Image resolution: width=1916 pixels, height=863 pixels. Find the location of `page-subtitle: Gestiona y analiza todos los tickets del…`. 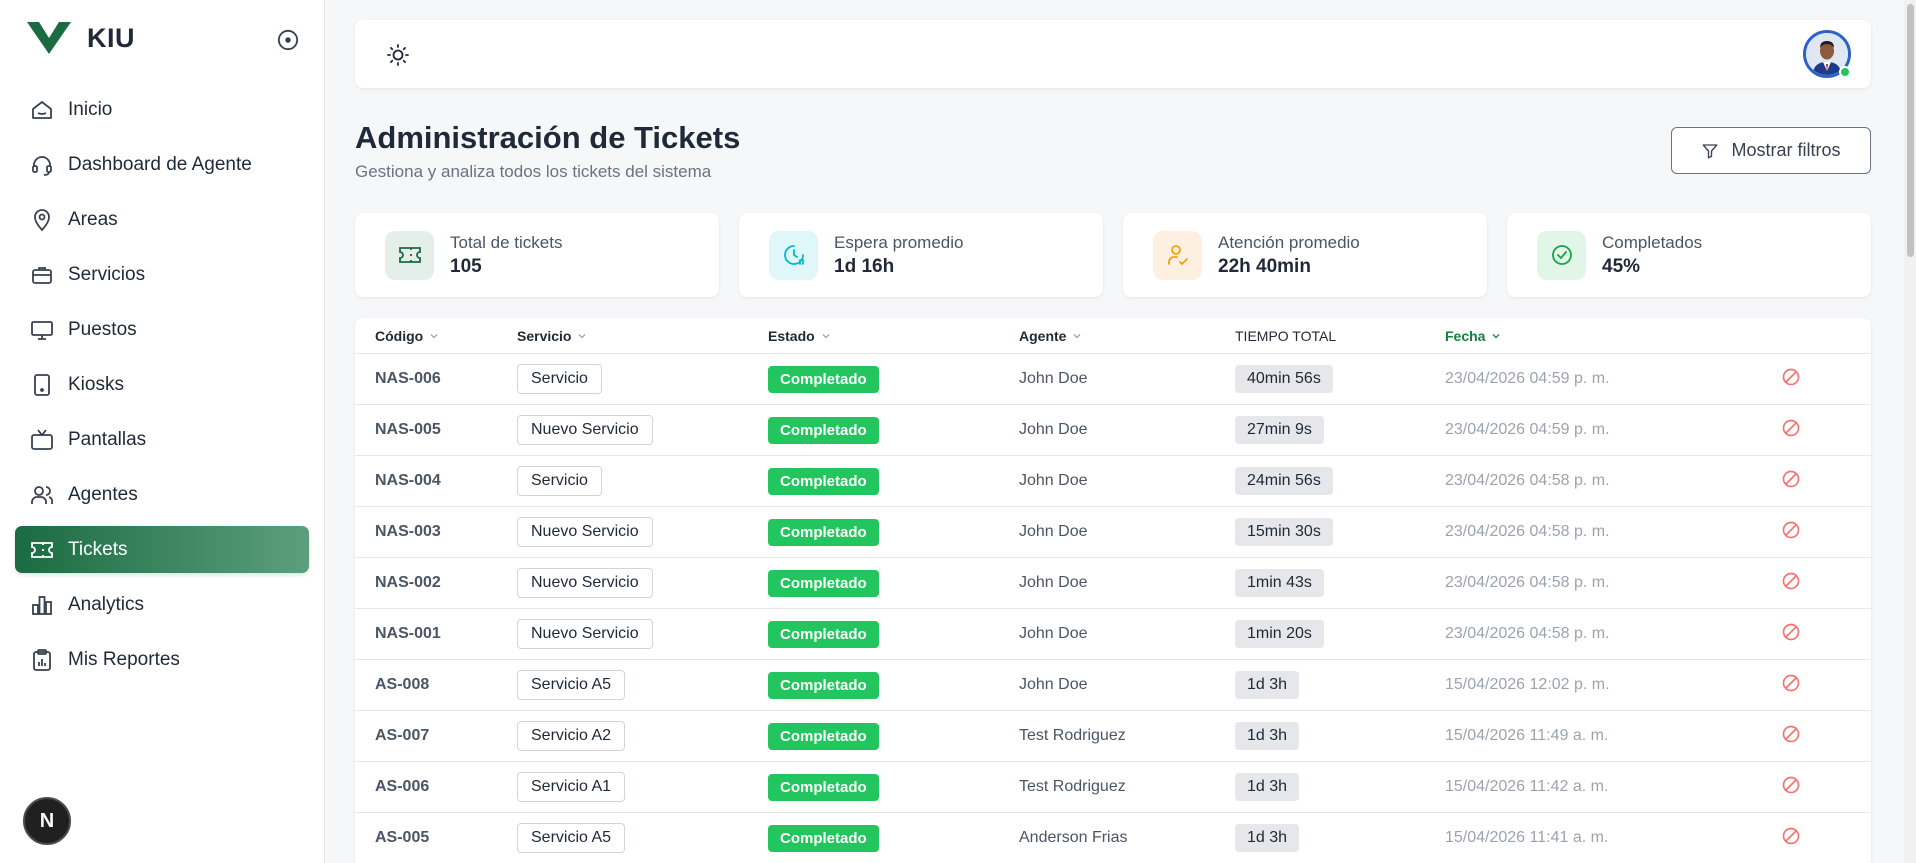

page-subtitle: Gestiona y analiza todos los tickets del… is located at coordinates (533, 171).